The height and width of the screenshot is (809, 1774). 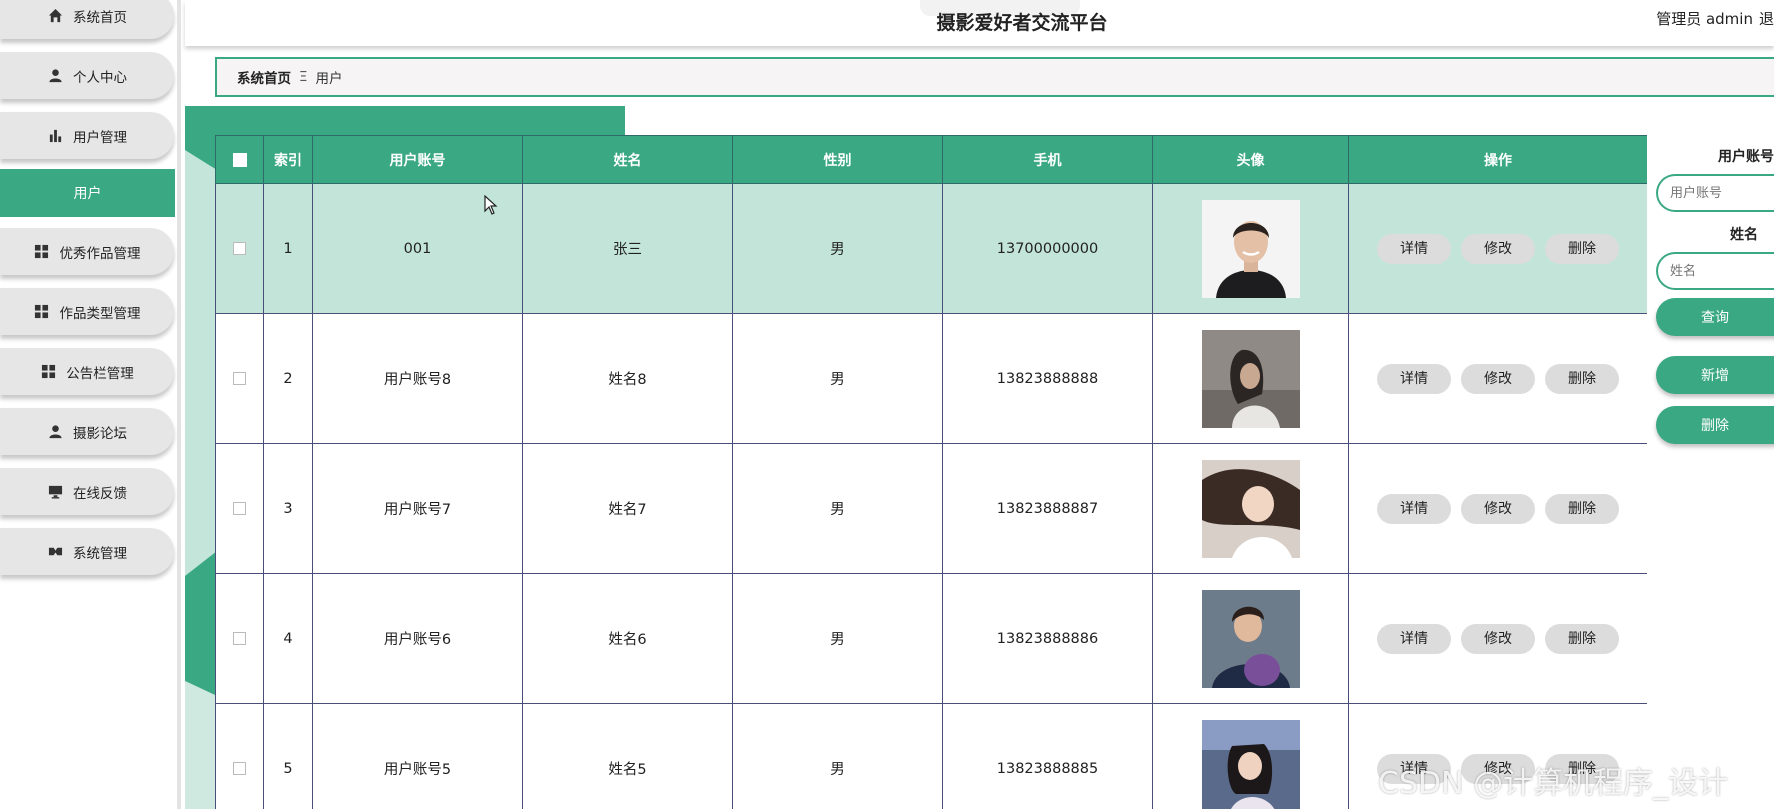 What do you see at coordinates (87, 135) in the screenshot?
I see `sidebar-item-user-management: 用户管理` at bounding box center [87, 135].